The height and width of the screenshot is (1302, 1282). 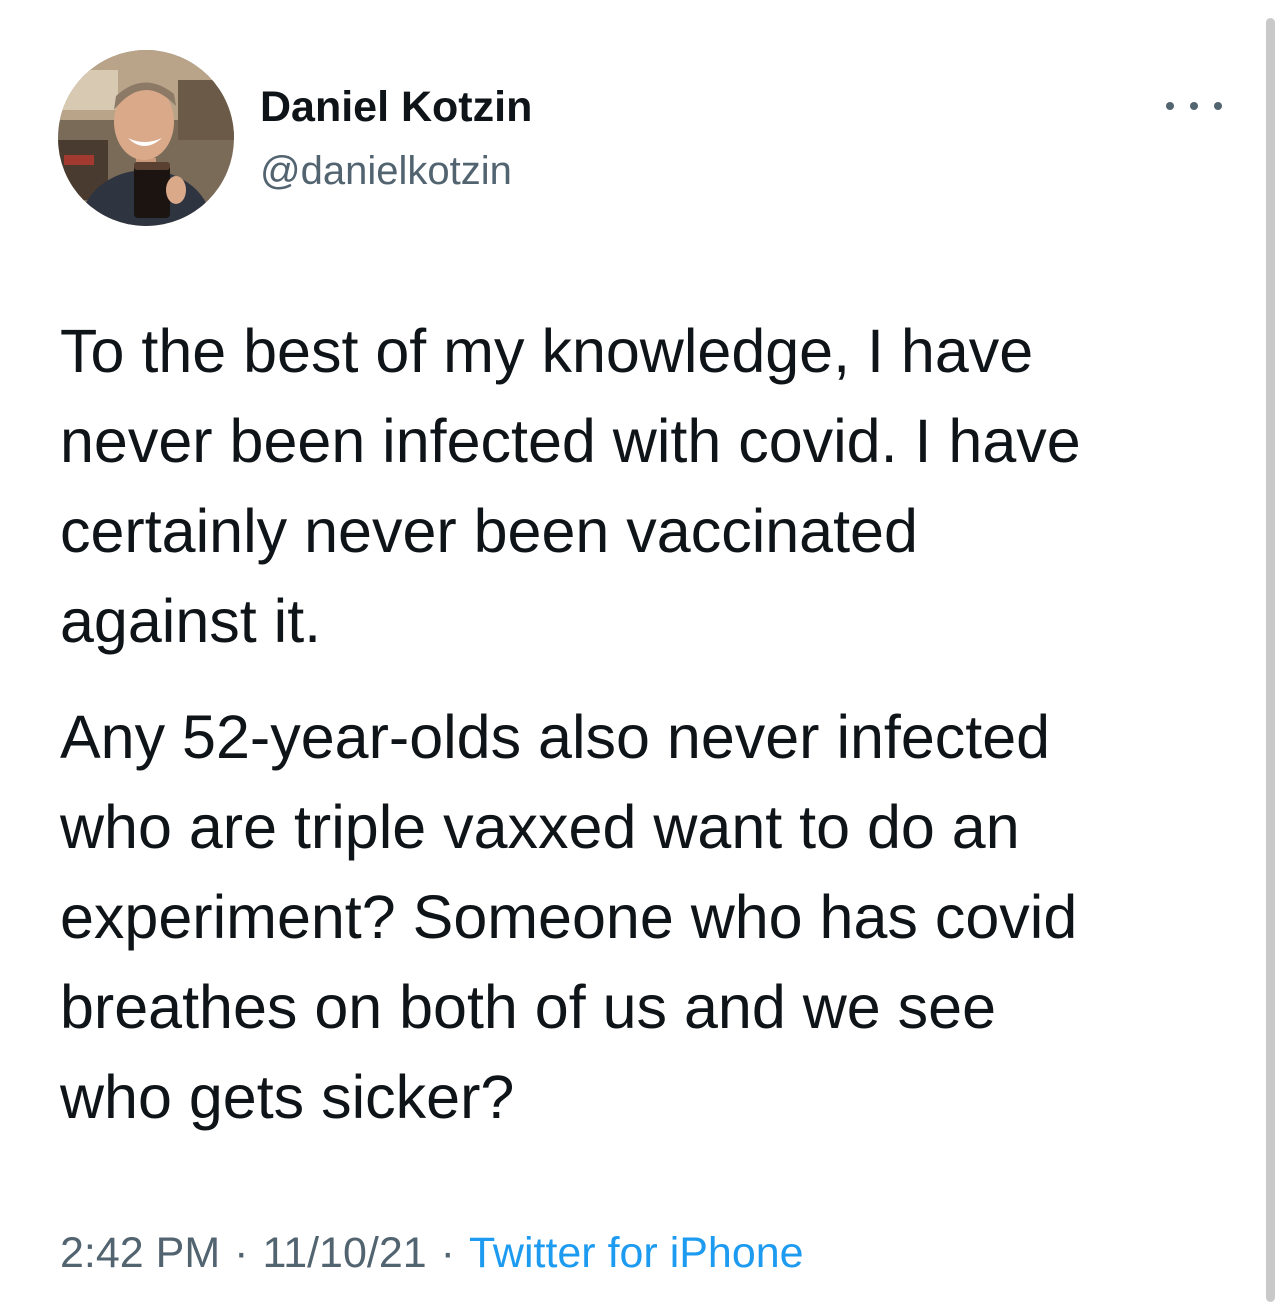 I want to click on tweet-line: experiment? Someone who has covid, so click(x=569, y=917).